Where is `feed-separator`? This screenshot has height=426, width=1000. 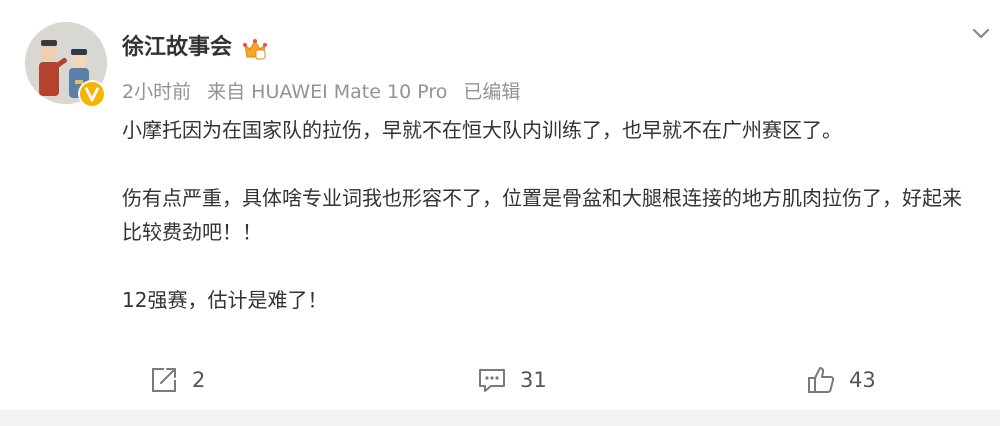 feed-separator is located at coordinates (500, 418).